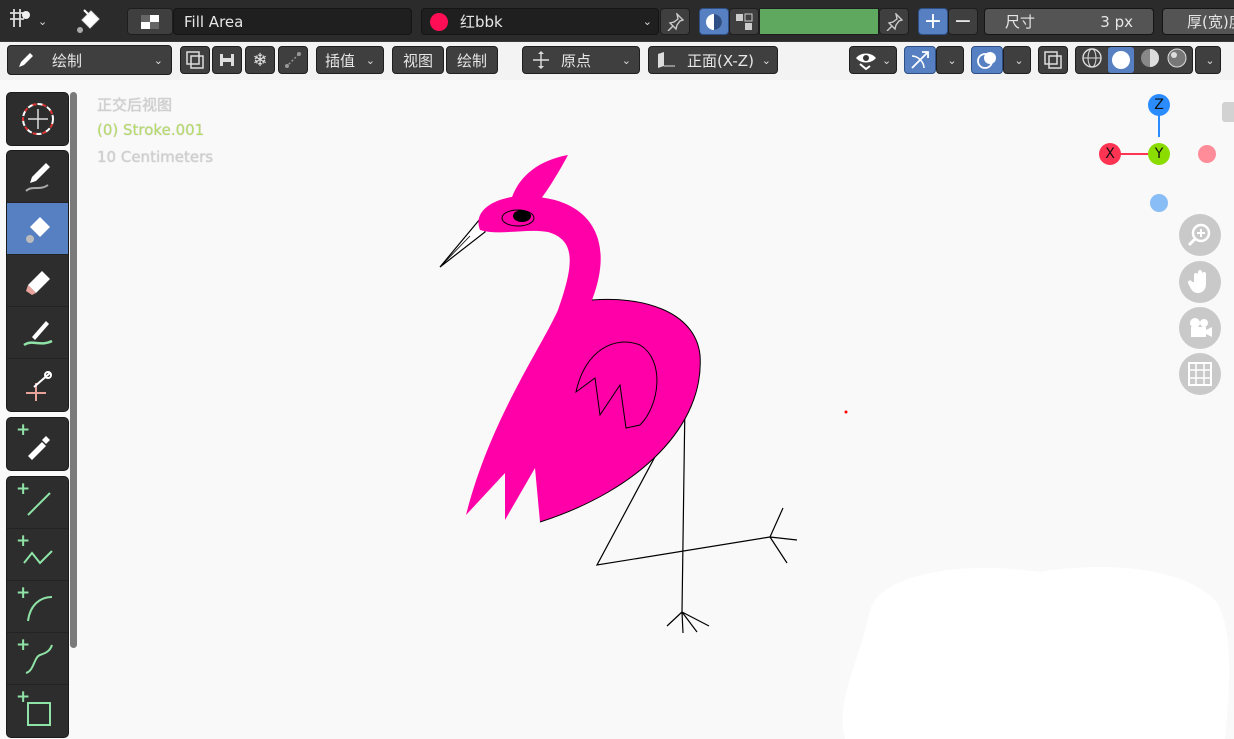  I want to click on stray-point, so click(846, 412).